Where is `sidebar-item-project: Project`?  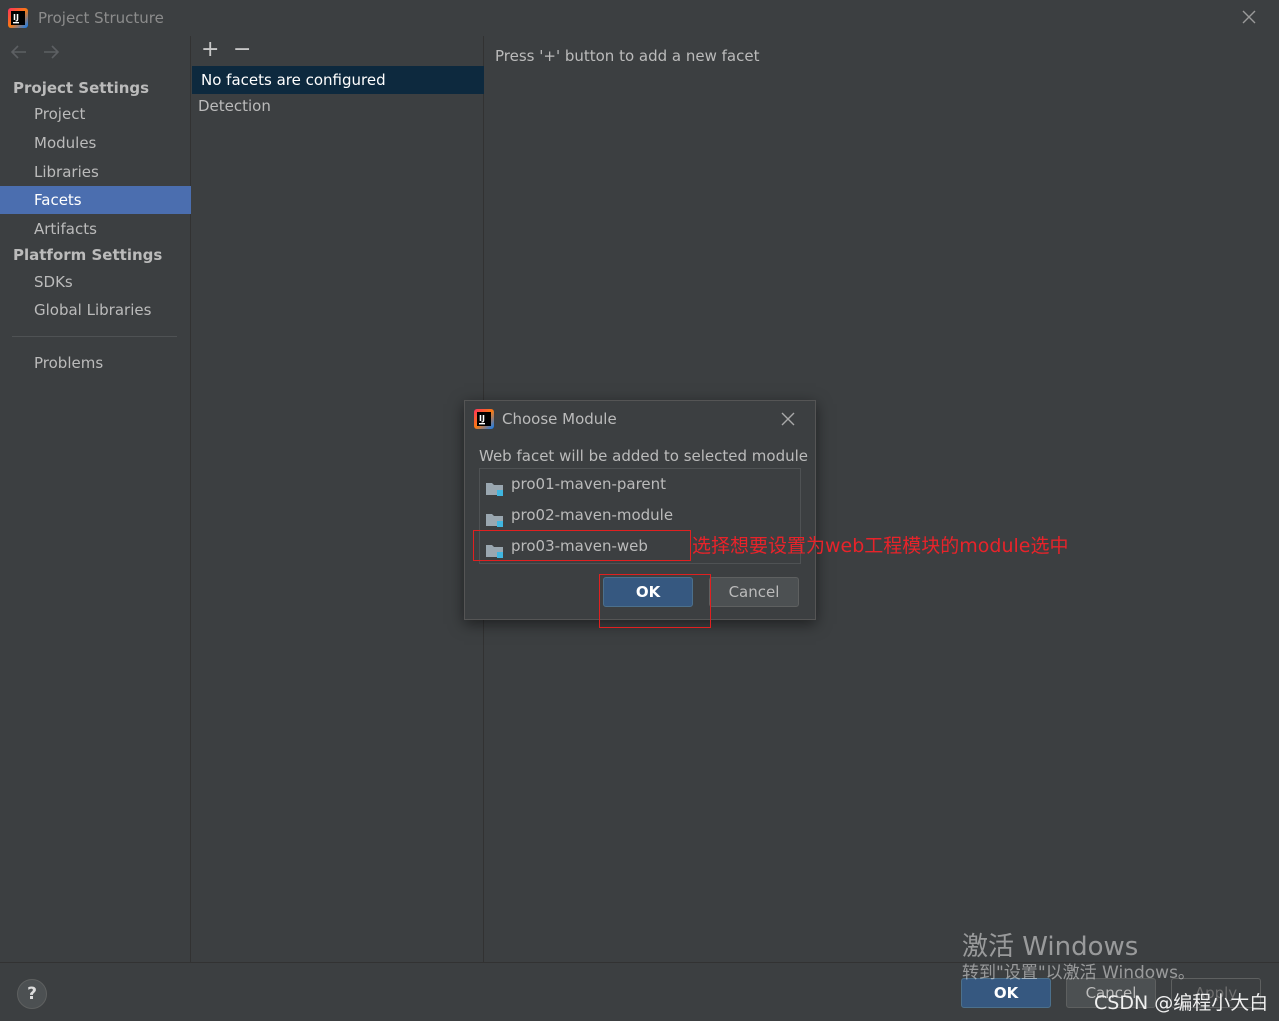 sidebar-item-project: Project is located at coordinates (95, 114).